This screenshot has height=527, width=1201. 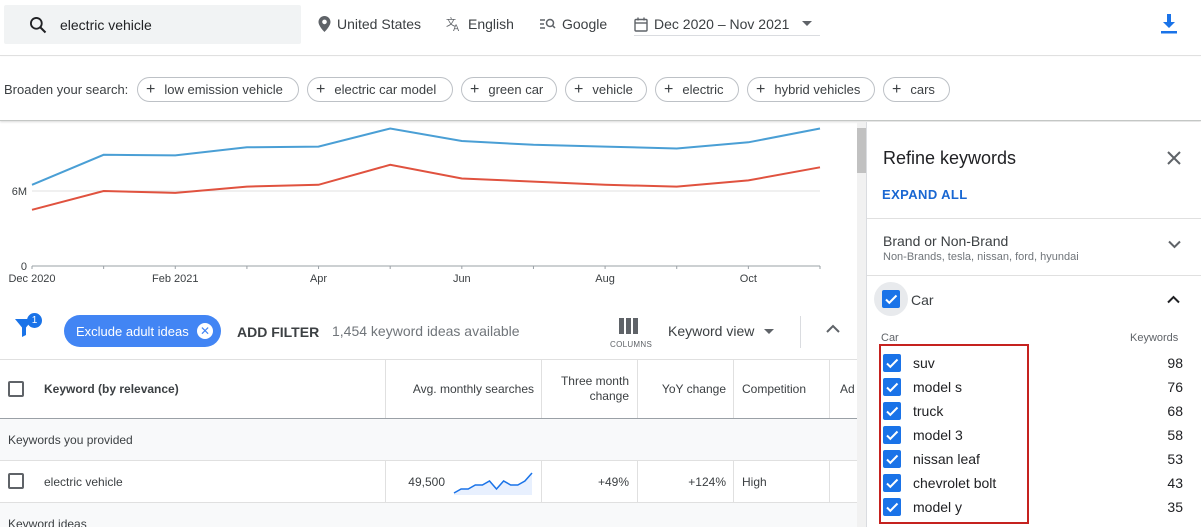 I want to click on cell-yoy: +124%, so click(x=707, y=481).